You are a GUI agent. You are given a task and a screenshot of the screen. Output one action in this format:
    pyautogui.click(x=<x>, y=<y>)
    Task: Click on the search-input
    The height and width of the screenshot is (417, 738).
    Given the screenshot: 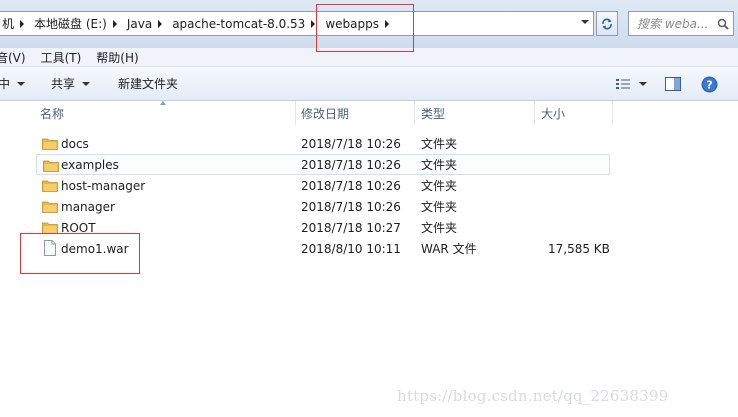 What is the action you would take?
    pyautogui.click(x=673, y=23)
    